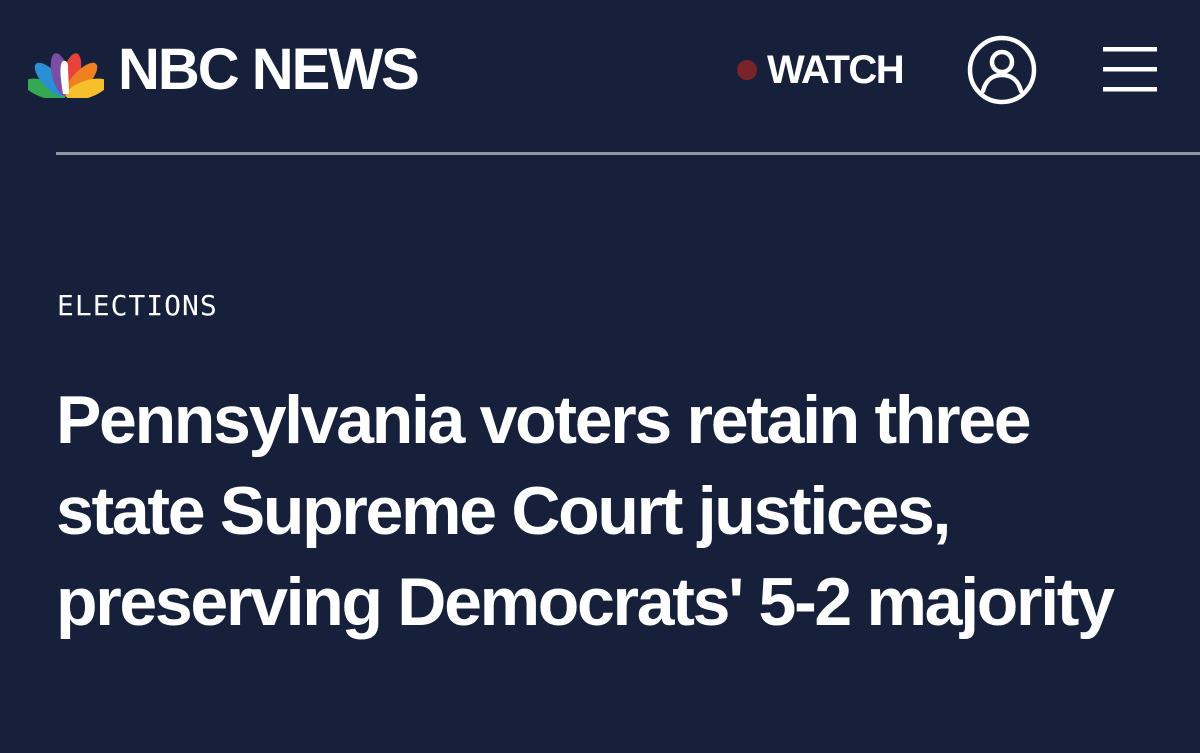 This screenshot has width=1200, height=753. What do you see at coordinates (836, 70) in the screenshot?
I see `watch-label: WATCH` at bounding box center [836, 70].